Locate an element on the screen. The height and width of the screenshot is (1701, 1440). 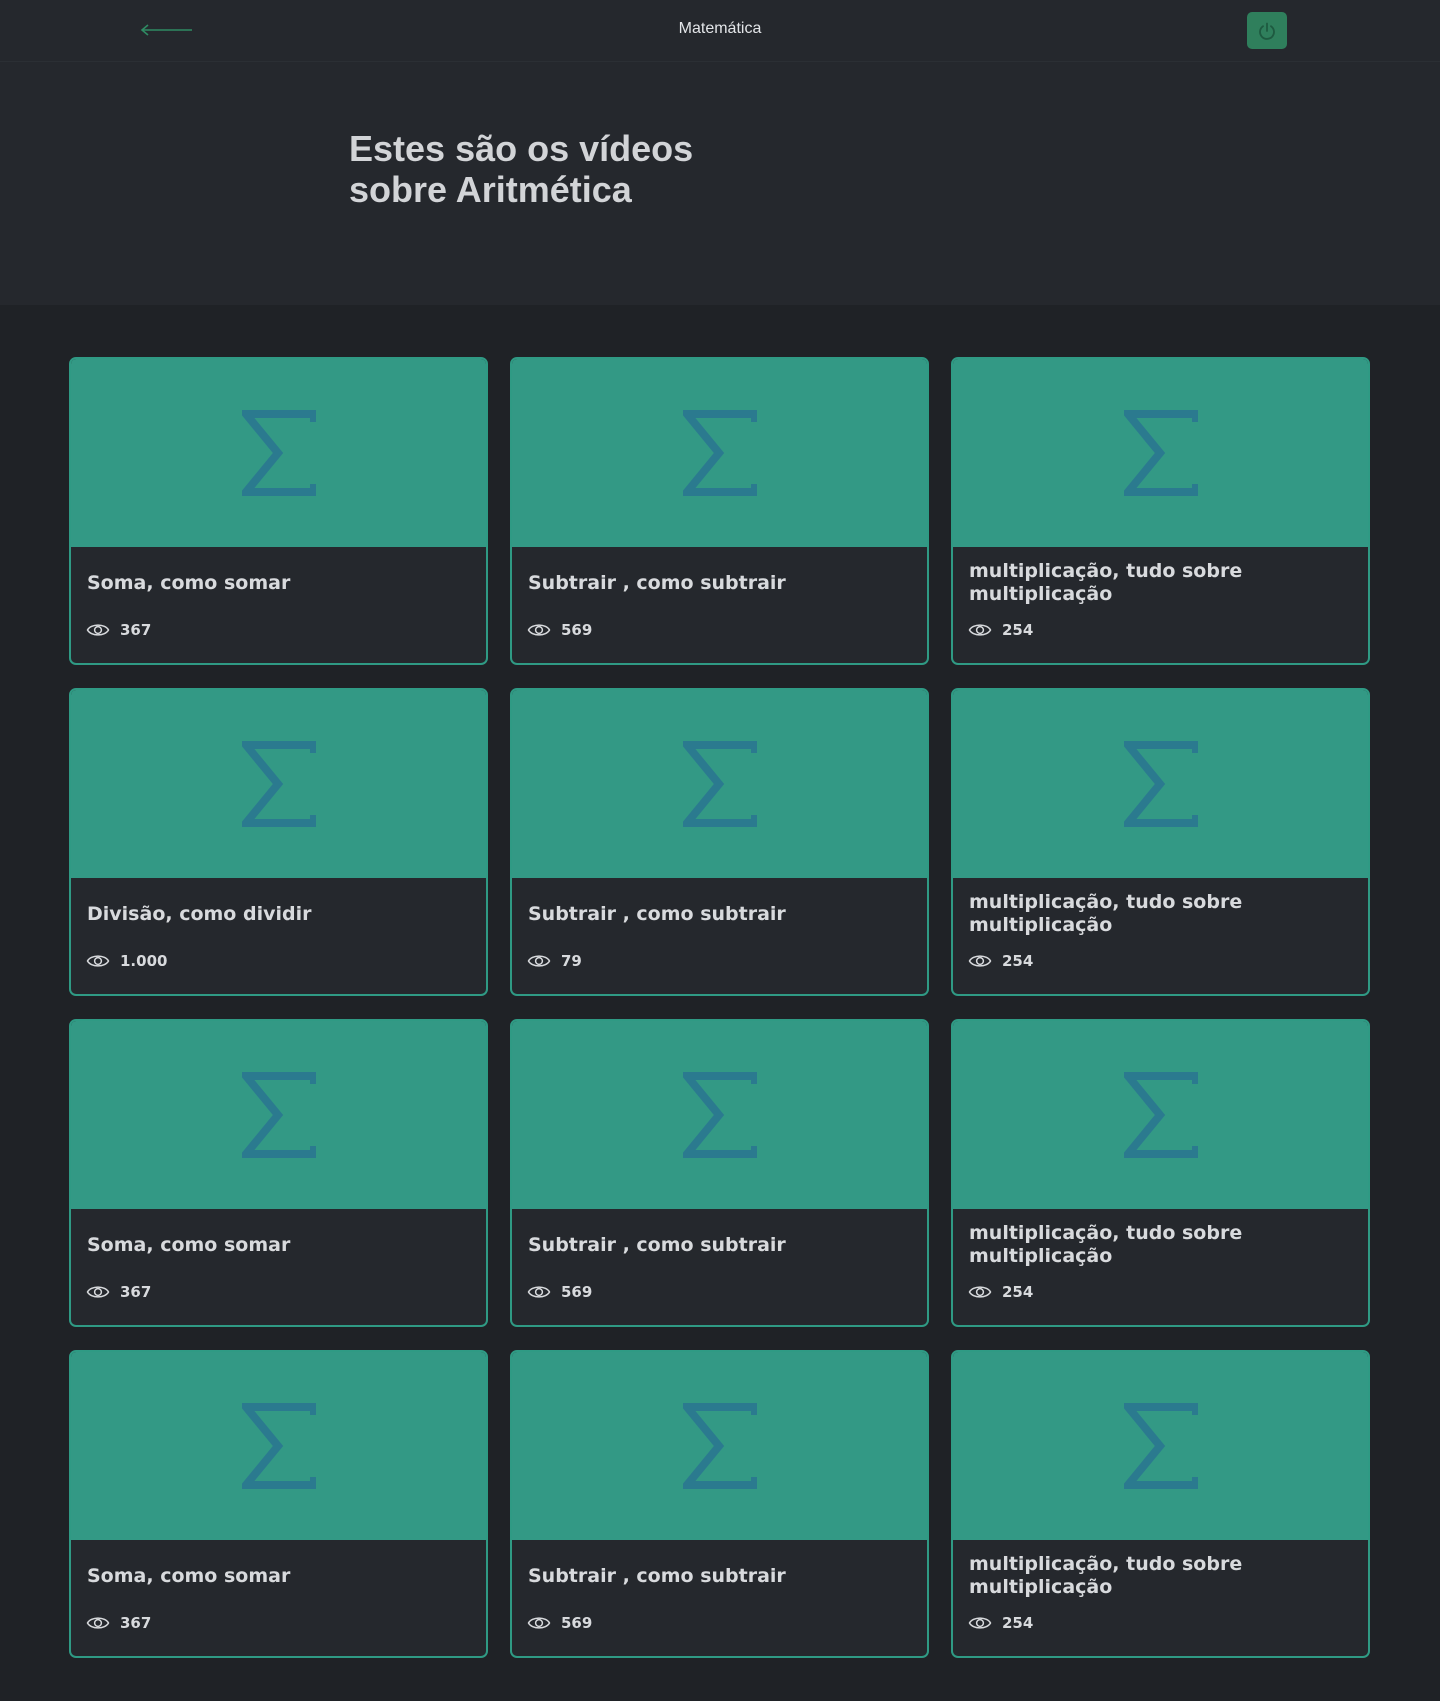
view-count: 1.000 is located at coordinates (126, 961).